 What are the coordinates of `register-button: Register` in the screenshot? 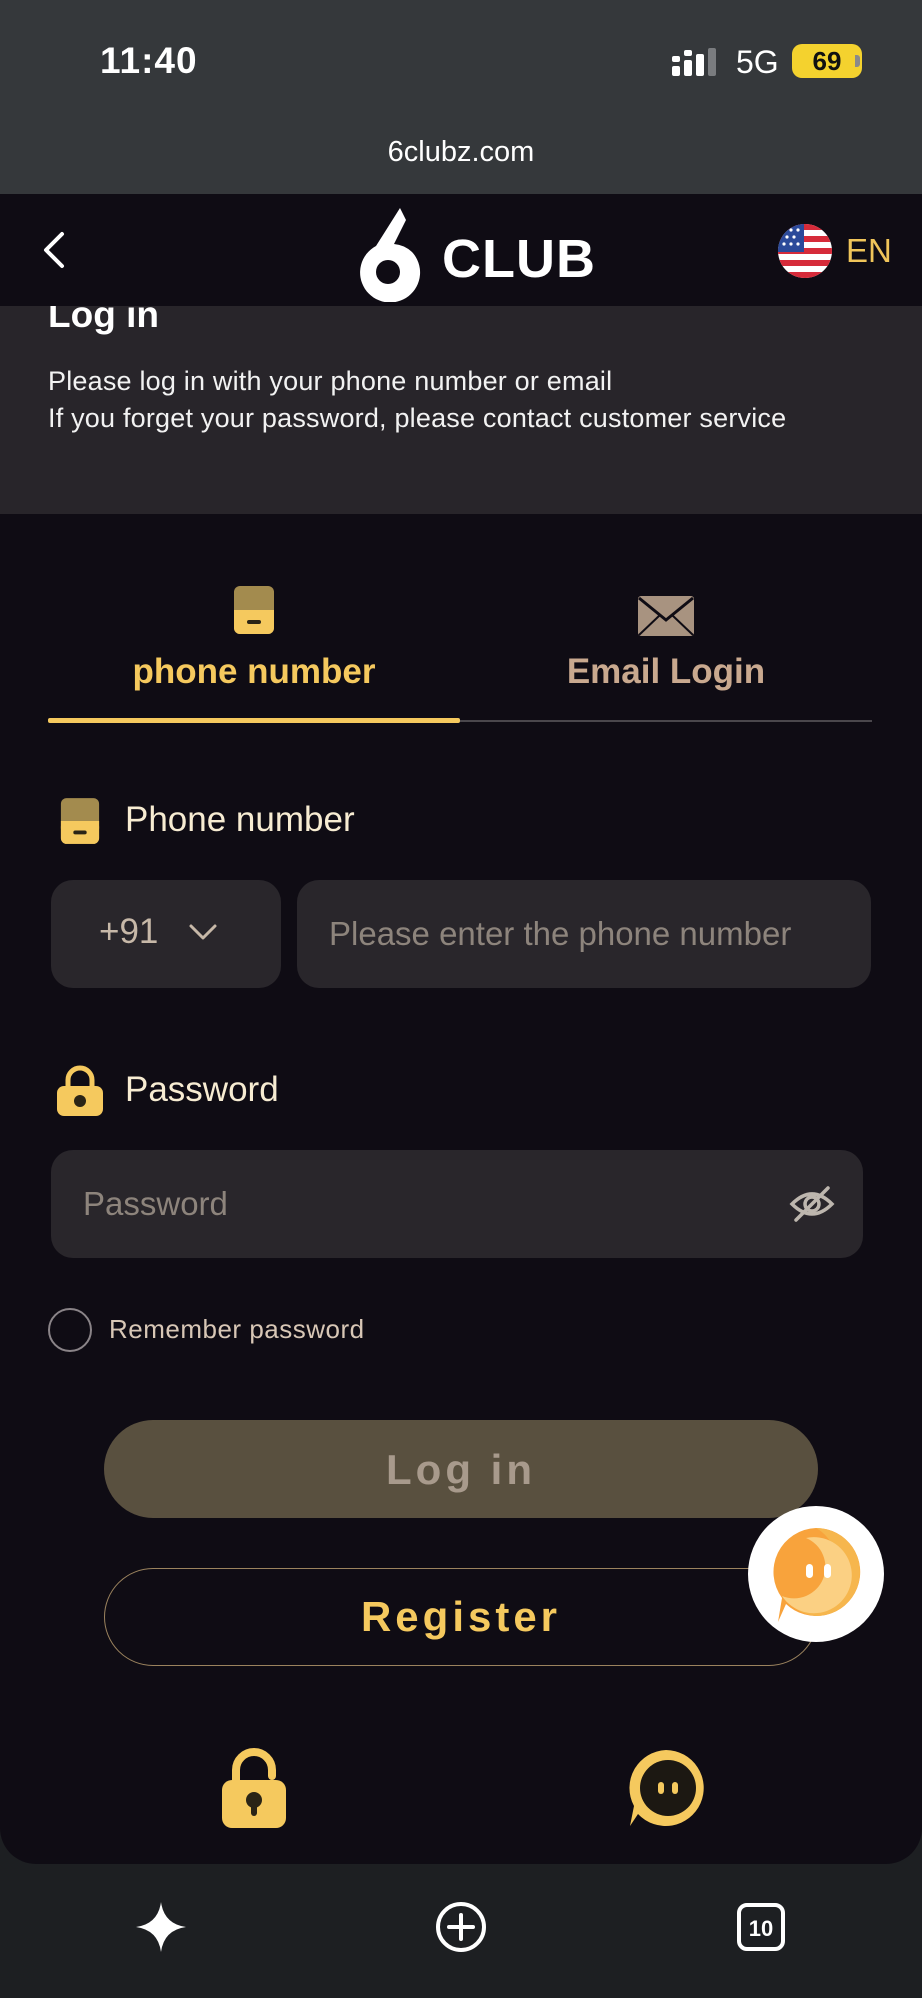 It's located at (461, 1617).